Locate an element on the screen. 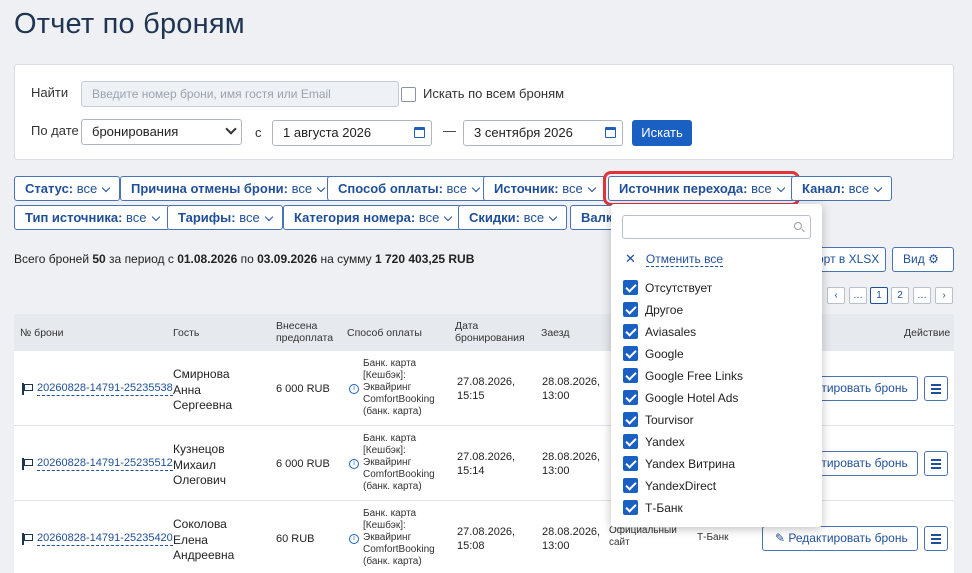  clear-all-button: ✕ Отменить все is located at coordinates (674, 259).